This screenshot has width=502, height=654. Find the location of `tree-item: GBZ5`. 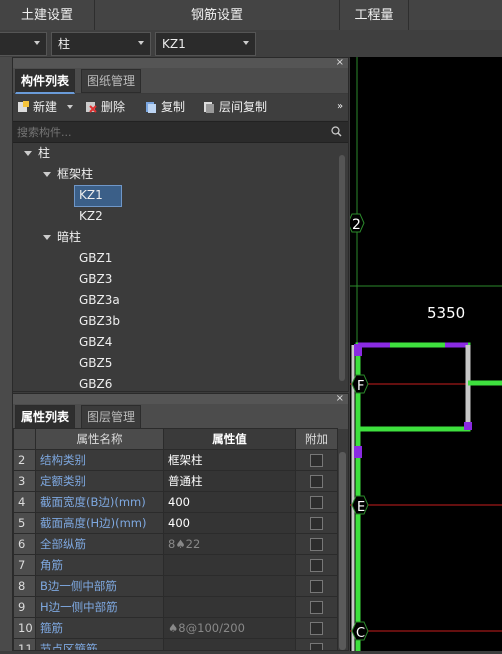

tree-item: GBZ5 is located at coordinates (95, 363).